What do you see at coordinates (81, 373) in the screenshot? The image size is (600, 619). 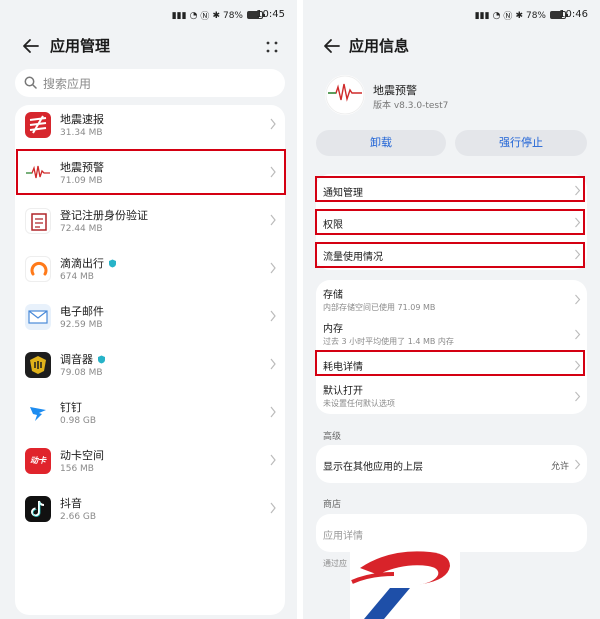 I see `app-size: 79.08 MB` at bounding box center [81, 373].